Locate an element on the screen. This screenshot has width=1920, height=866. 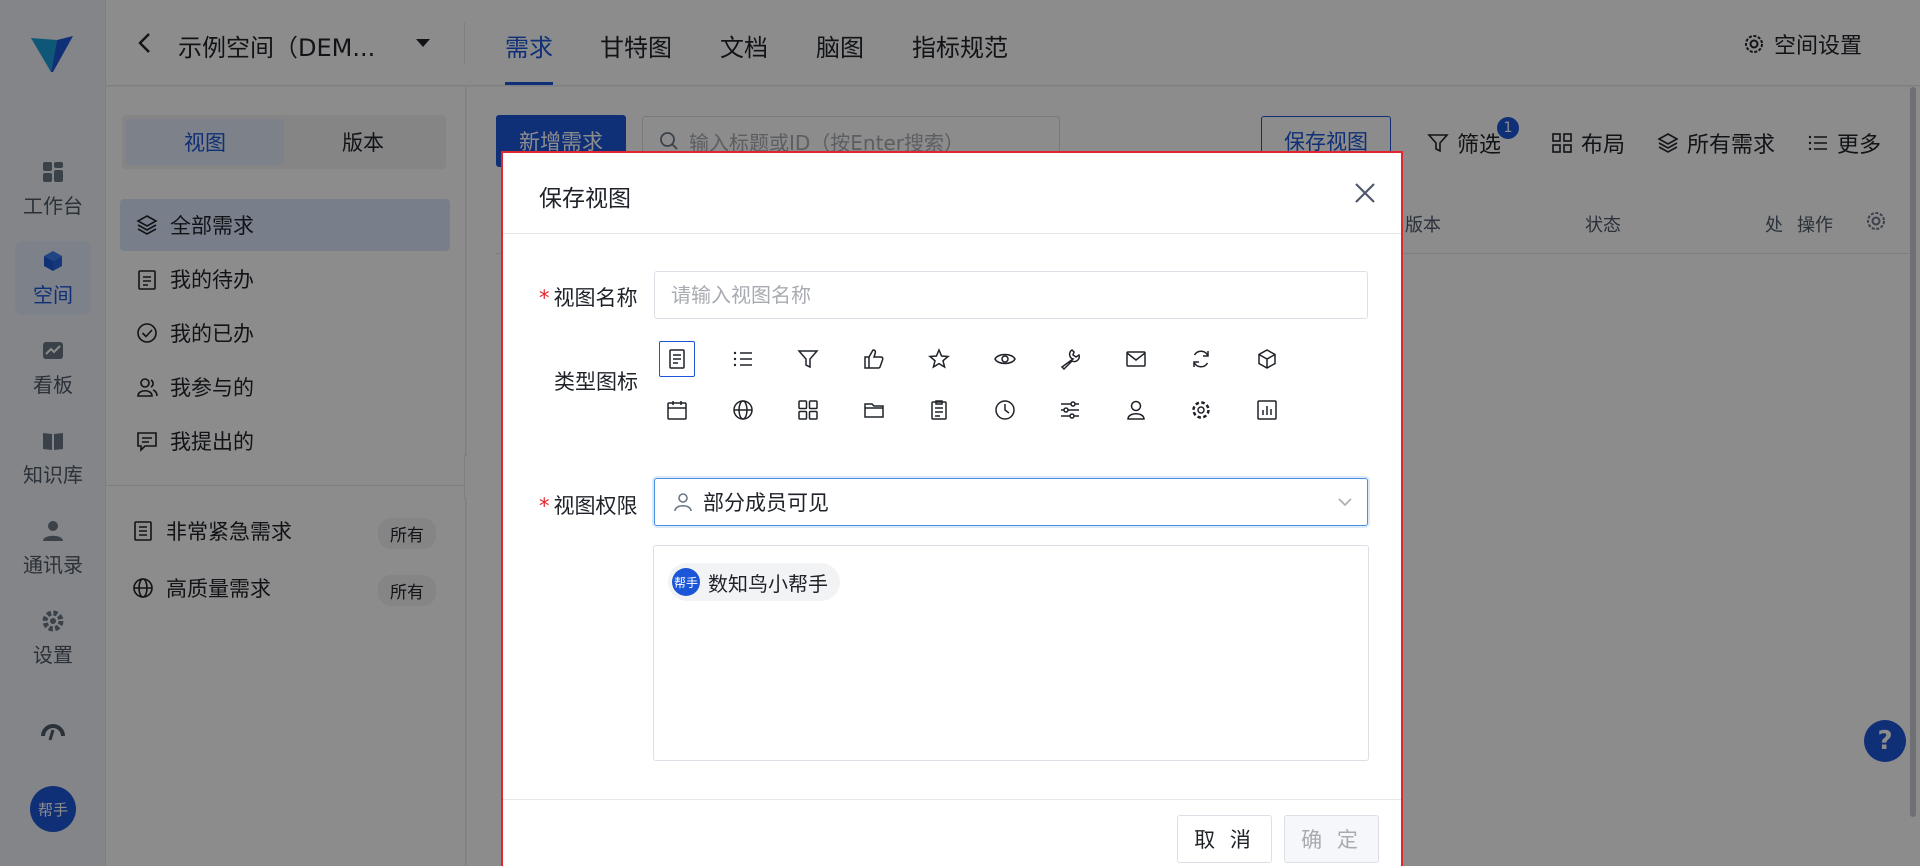
grid-icon is located at coordinates (808, 410).